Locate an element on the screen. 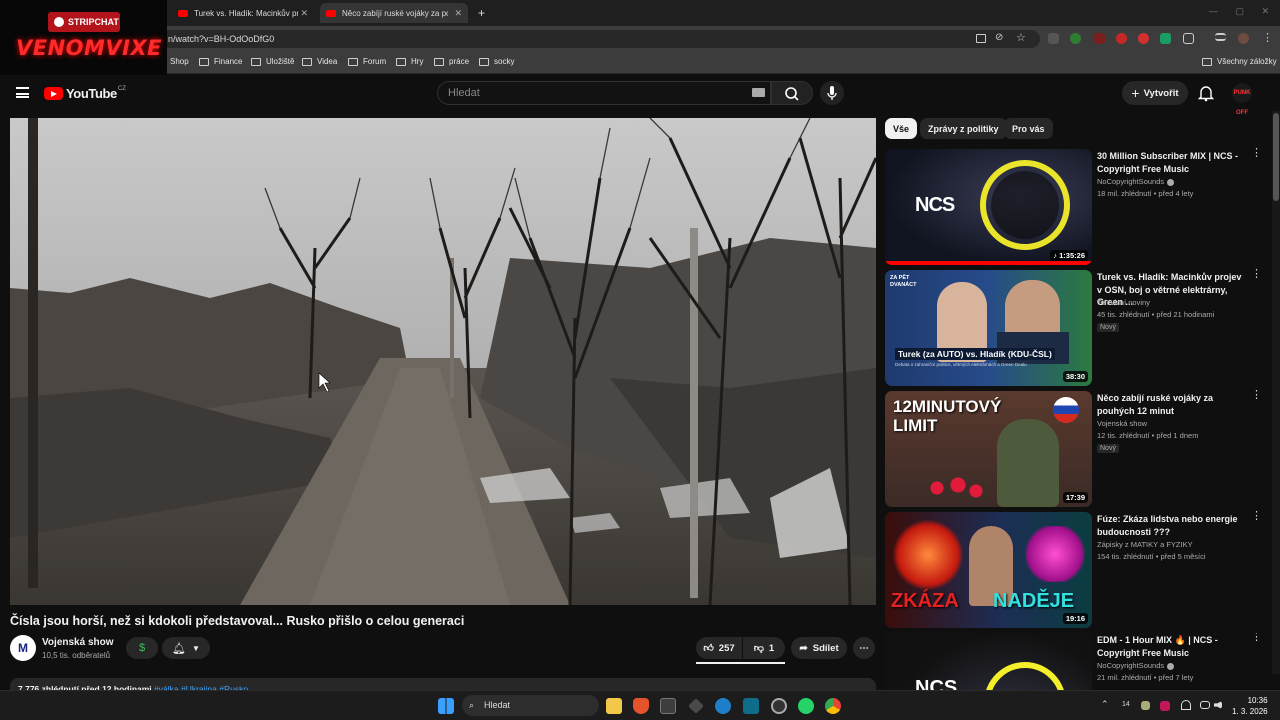 This screenshot has height=720, width=1280. scrollbar-thumb is located at coordinates (1276, 157).